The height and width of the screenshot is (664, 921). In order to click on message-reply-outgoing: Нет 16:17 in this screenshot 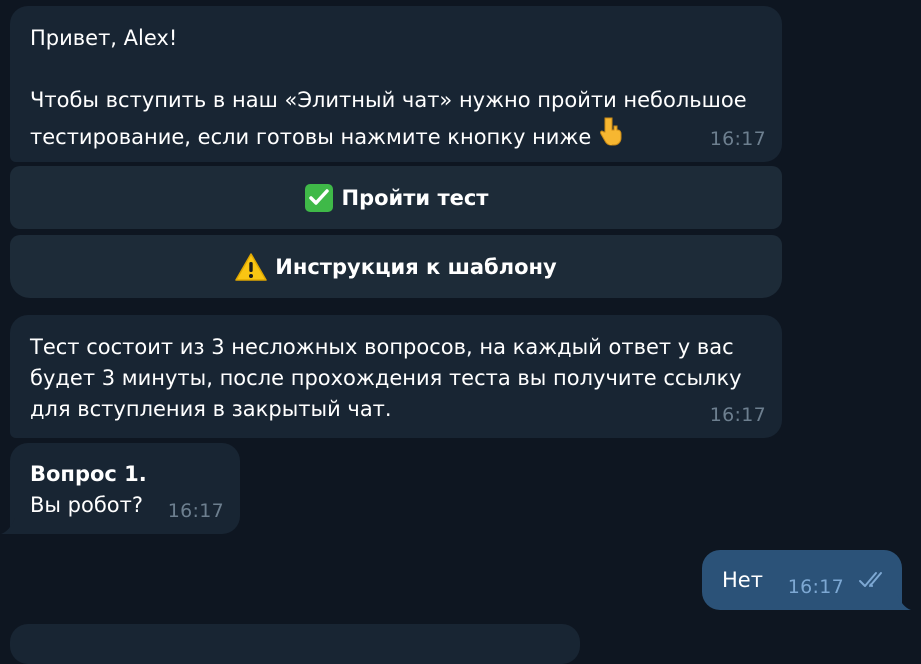, I will do `click(806, 580)`.